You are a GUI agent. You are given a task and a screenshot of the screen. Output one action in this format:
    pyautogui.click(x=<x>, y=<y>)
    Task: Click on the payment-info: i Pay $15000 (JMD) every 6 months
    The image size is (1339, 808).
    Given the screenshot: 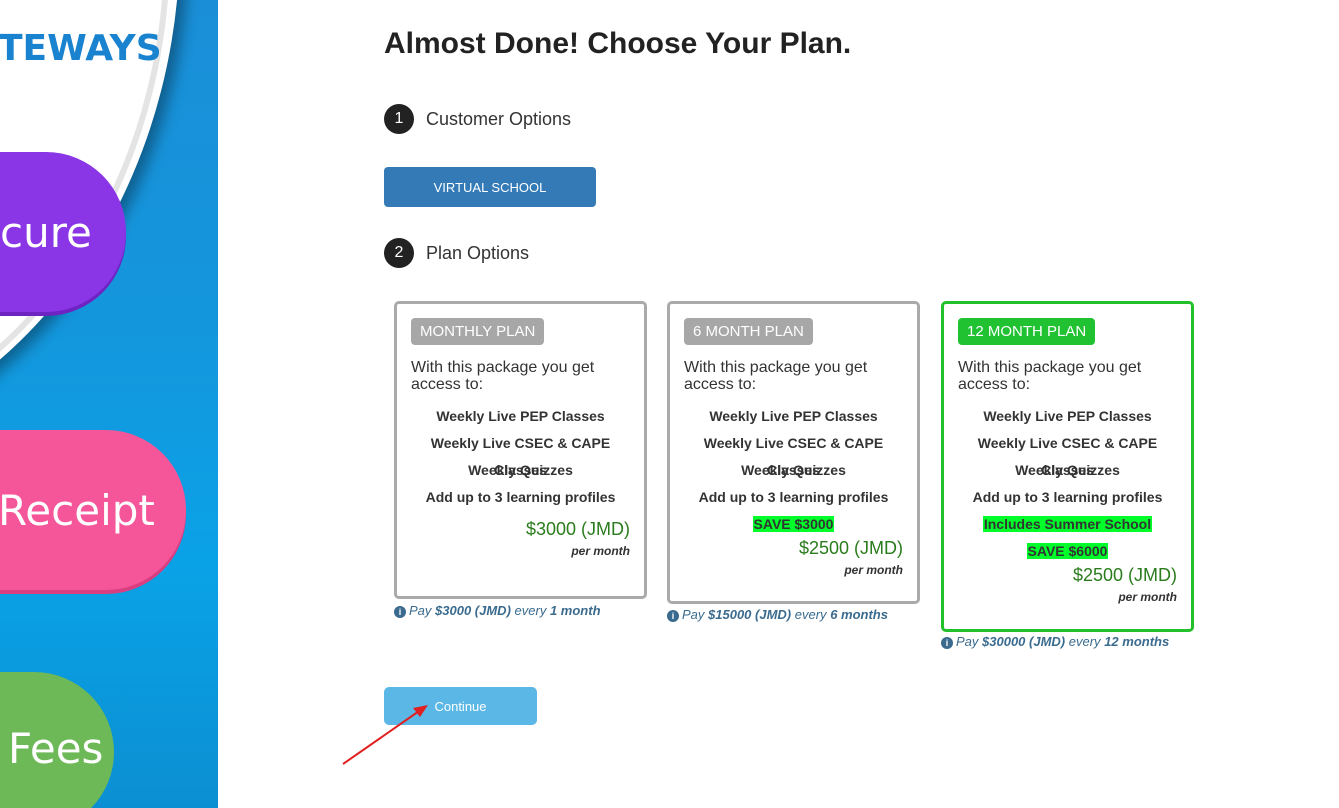 What is the action you would take?
    pyautogui.click(x=777, y=614)
    